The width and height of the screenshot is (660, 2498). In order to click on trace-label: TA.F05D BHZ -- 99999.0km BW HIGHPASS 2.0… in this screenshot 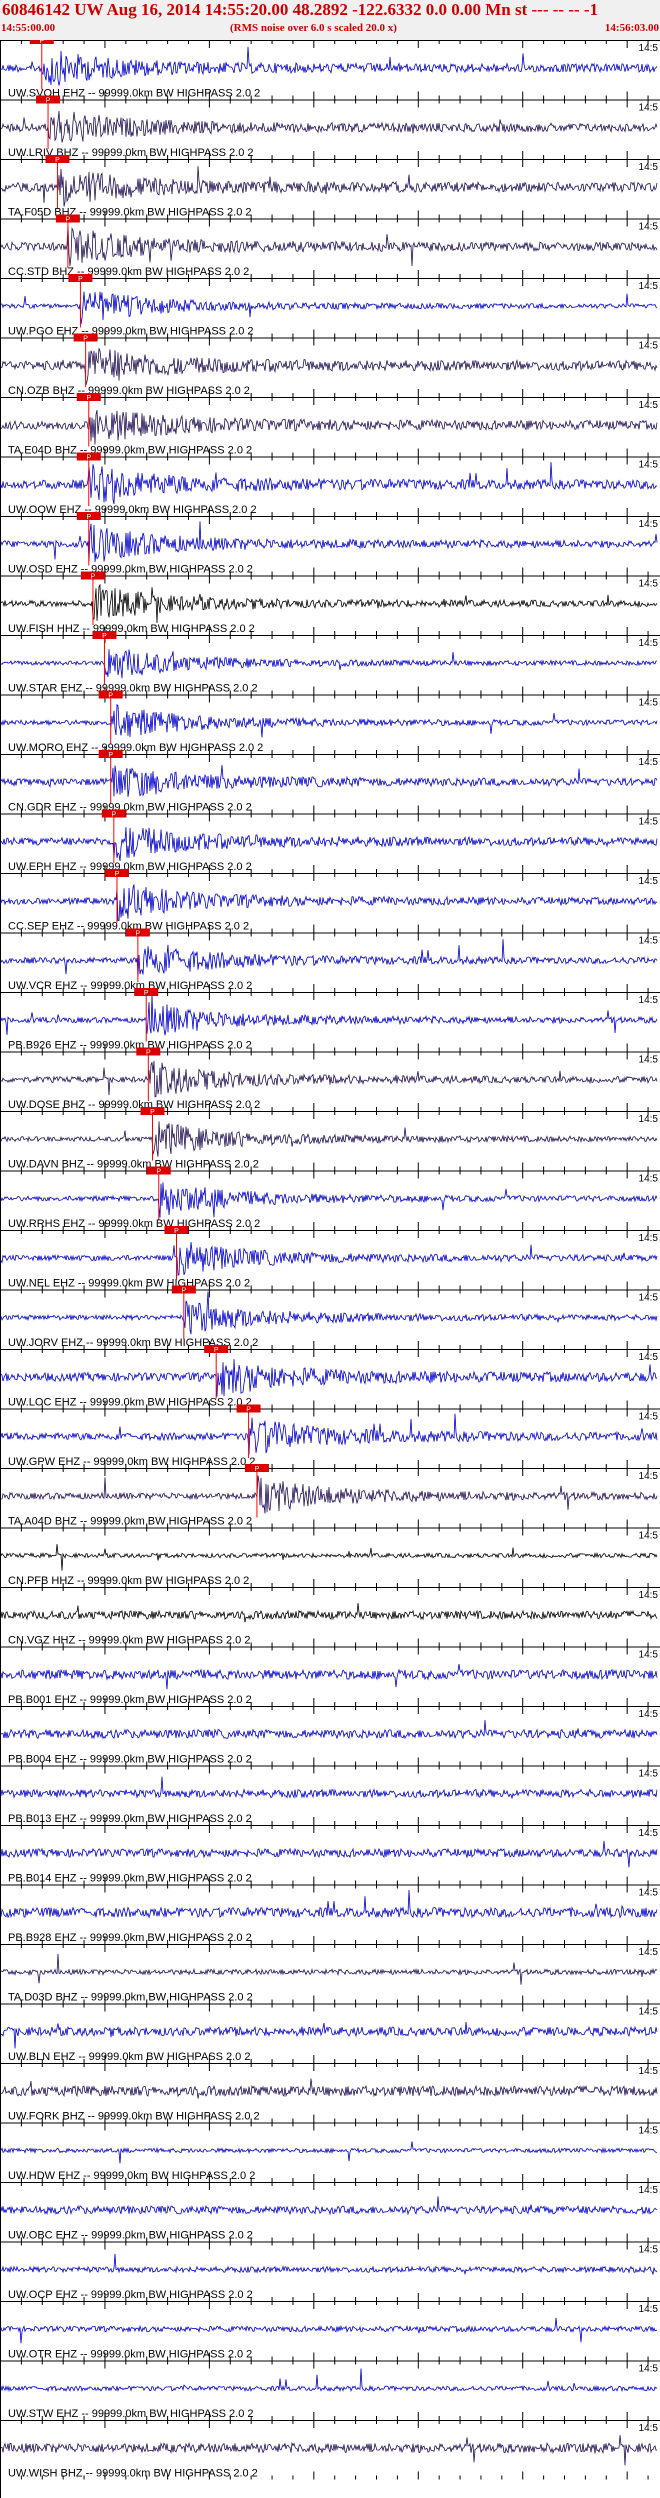, I will do `click(130, 213)`.